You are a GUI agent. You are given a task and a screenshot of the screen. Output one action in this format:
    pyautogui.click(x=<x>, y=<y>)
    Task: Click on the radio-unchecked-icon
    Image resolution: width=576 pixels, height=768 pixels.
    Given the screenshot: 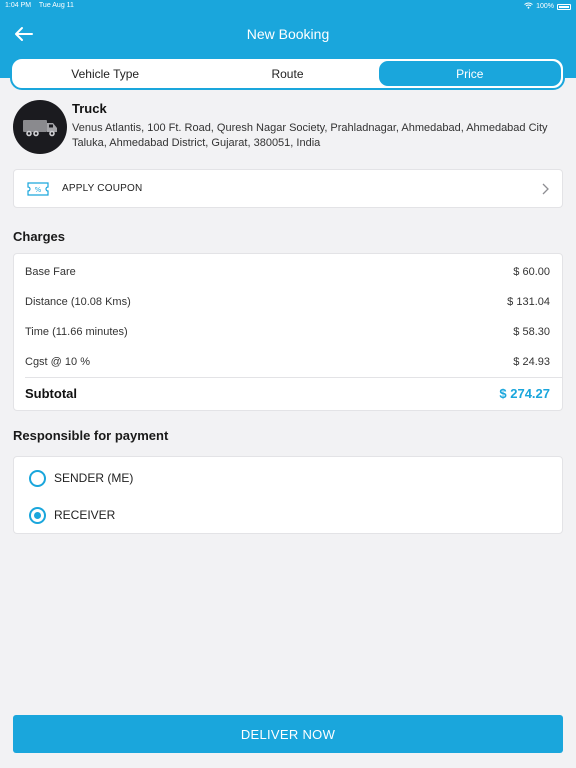 What is the action you would take?
    pyautogui.click(x=37, y=478)
    